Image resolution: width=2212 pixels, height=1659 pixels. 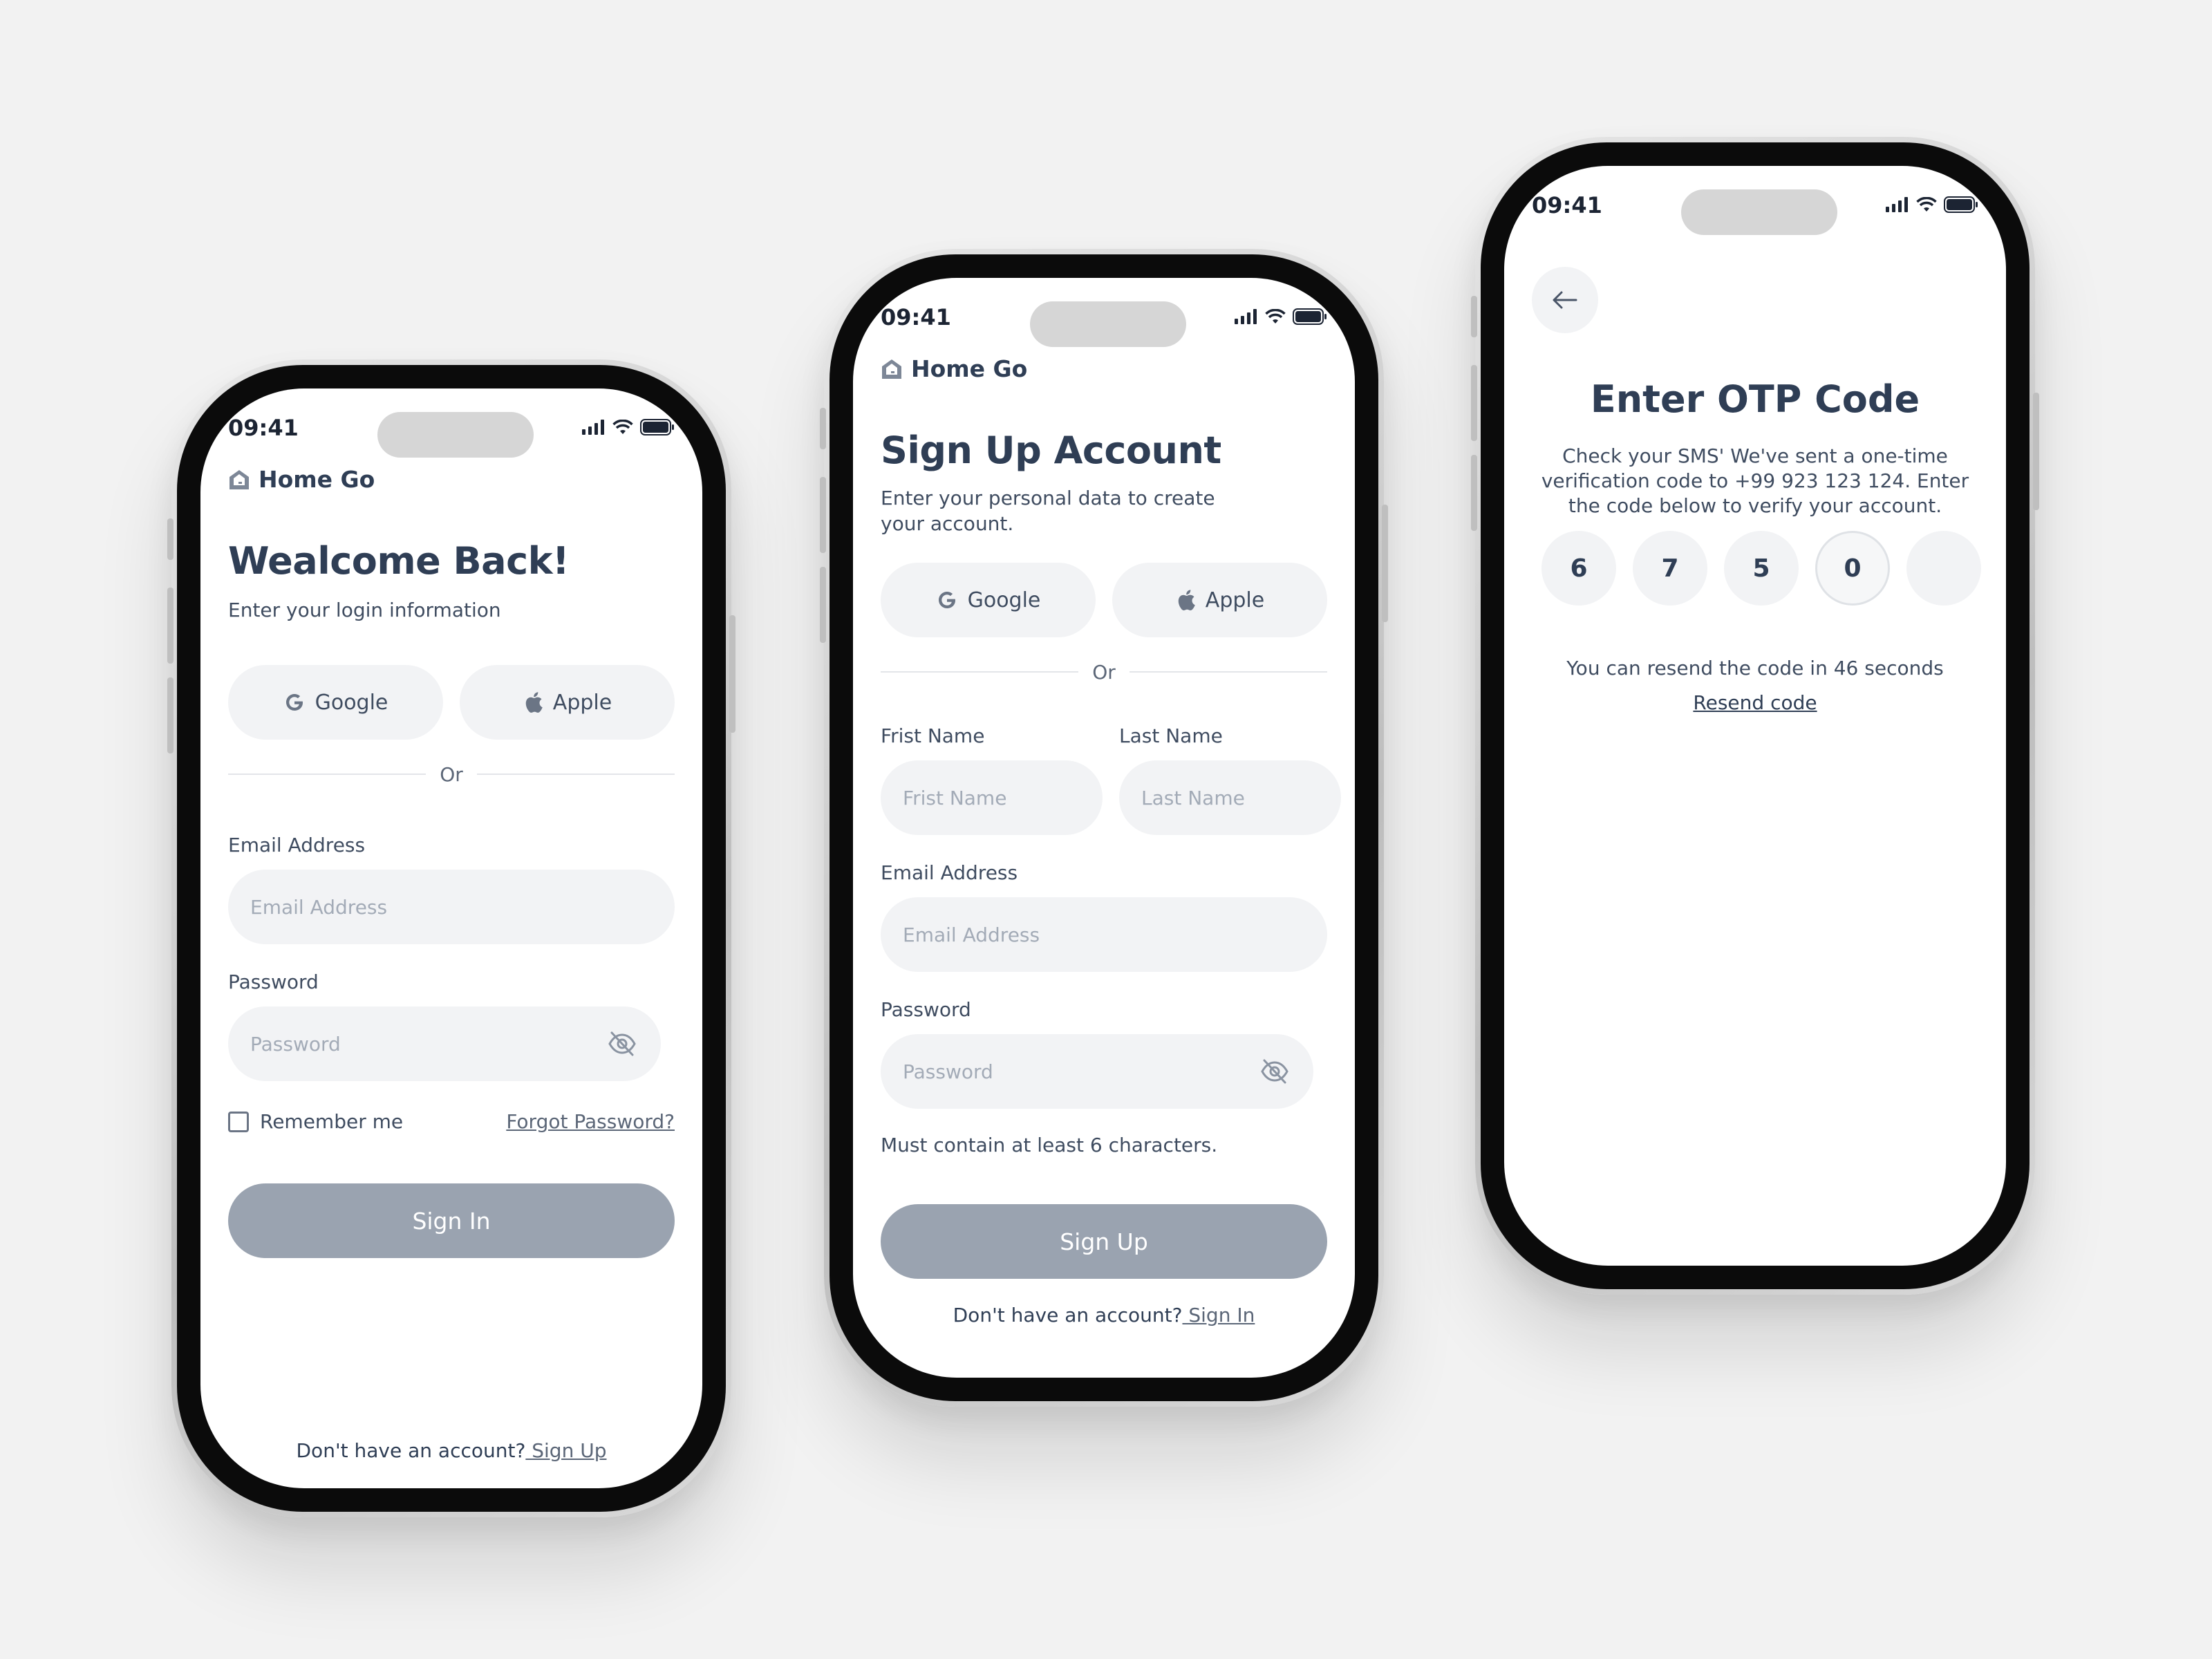 What do you see at coordinates (1755, 702) in the screenshot?
I see `resend-code-link: Resend code` at bounding box center [1755, 702].